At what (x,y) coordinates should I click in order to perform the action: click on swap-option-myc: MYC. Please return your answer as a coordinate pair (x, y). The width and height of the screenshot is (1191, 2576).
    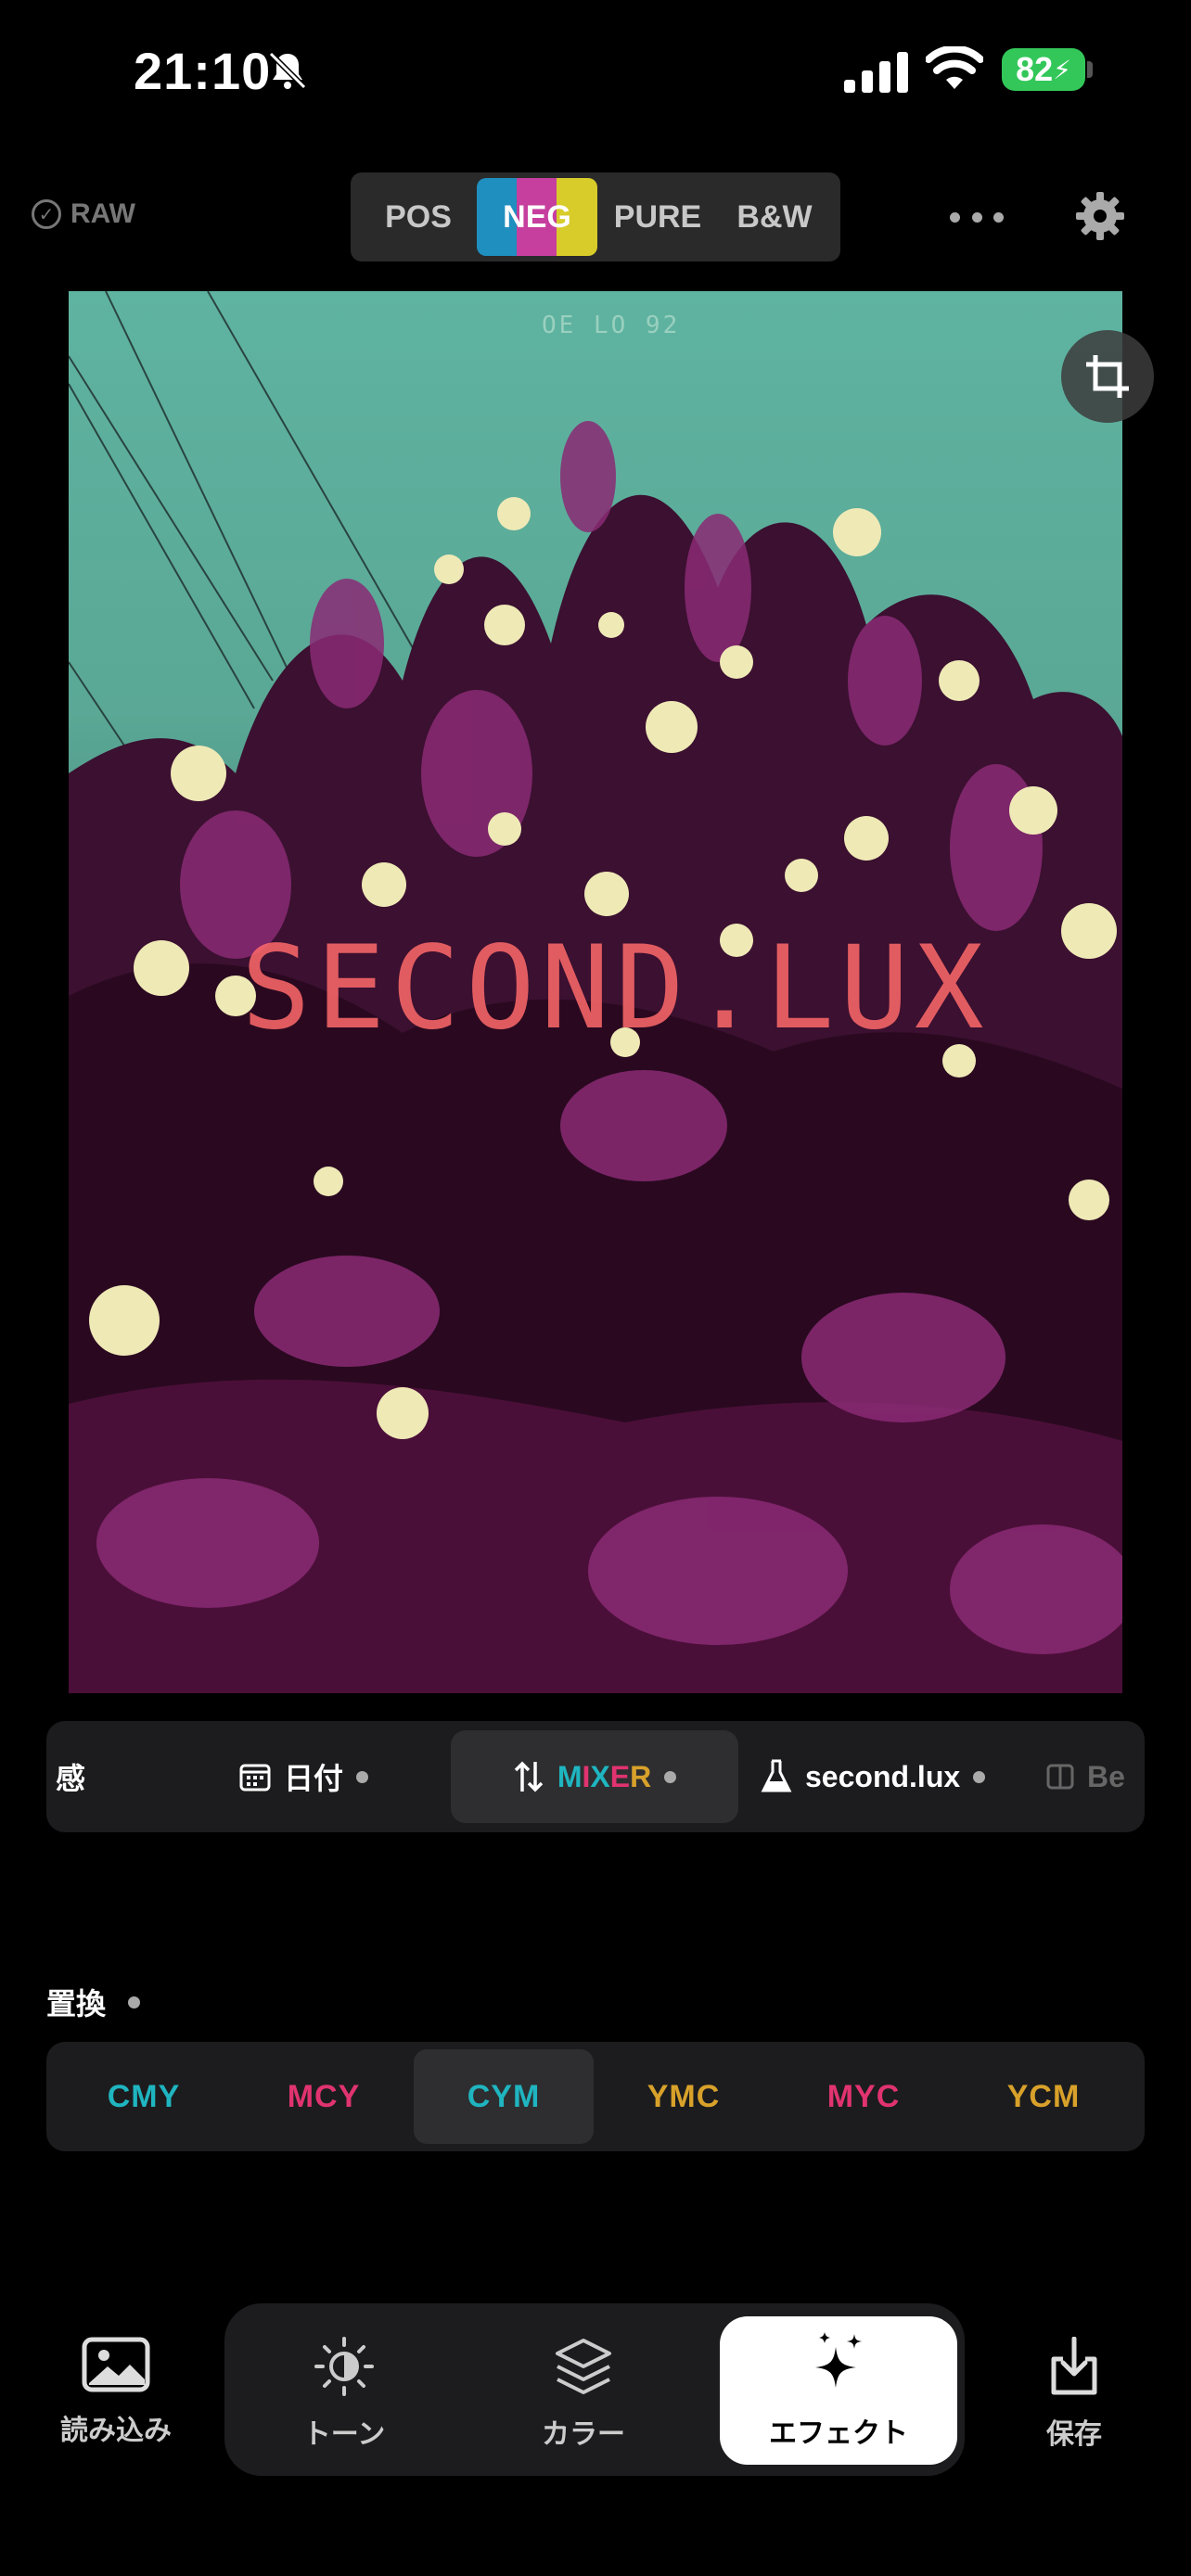
    Looking at the image, I should click on (864, 2097).